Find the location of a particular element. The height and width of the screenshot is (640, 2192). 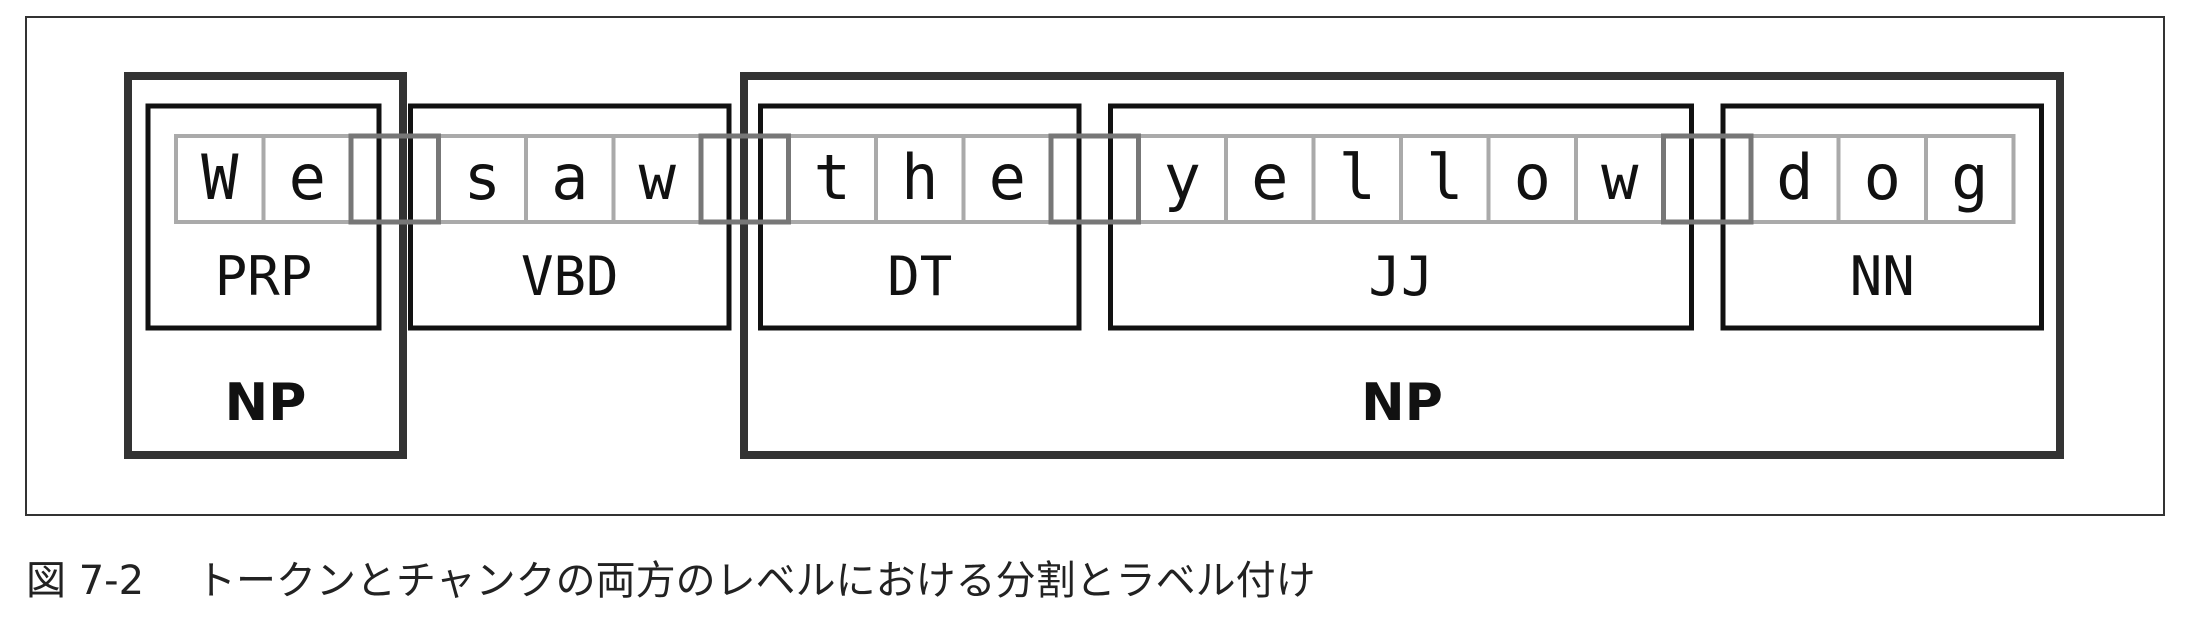

character-glyph: a is located at coordinates (569, 177).